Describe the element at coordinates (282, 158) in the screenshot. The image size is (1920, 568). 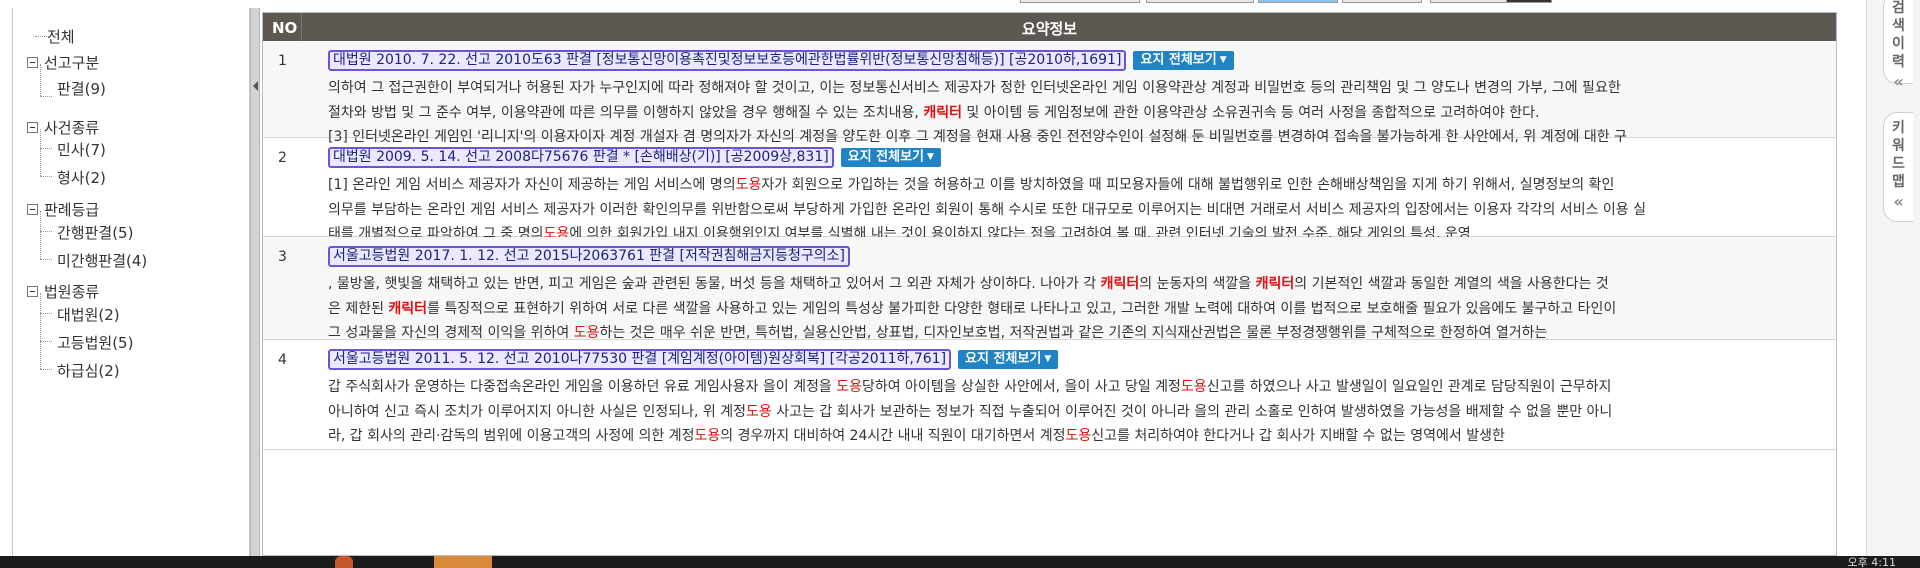
I see `row-number: 2` at that location.